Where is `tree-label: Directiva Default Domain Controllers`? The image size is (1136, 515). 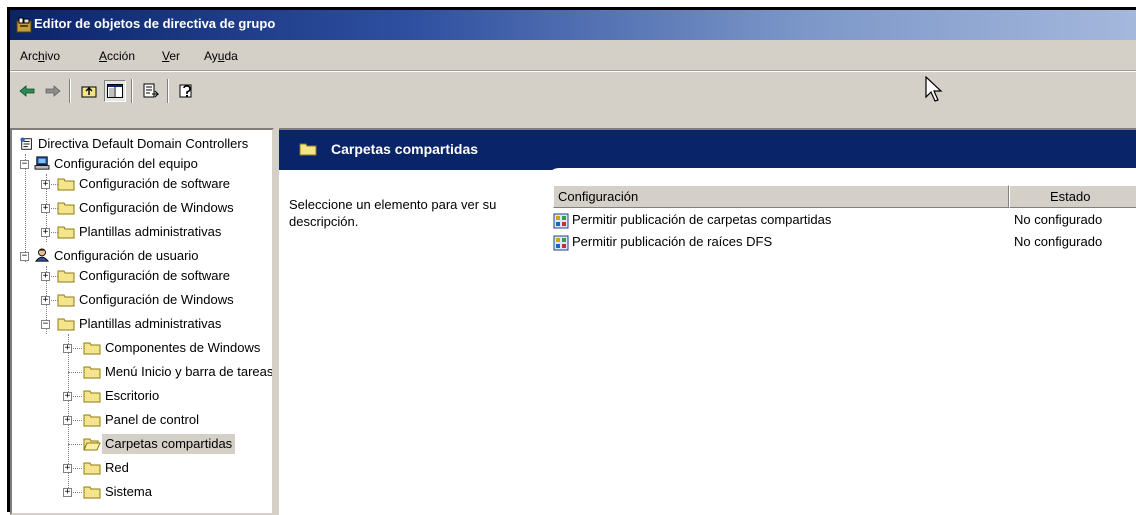 tree-label: Directiva Default Domain Controllers is located at coordinates (143, 143).